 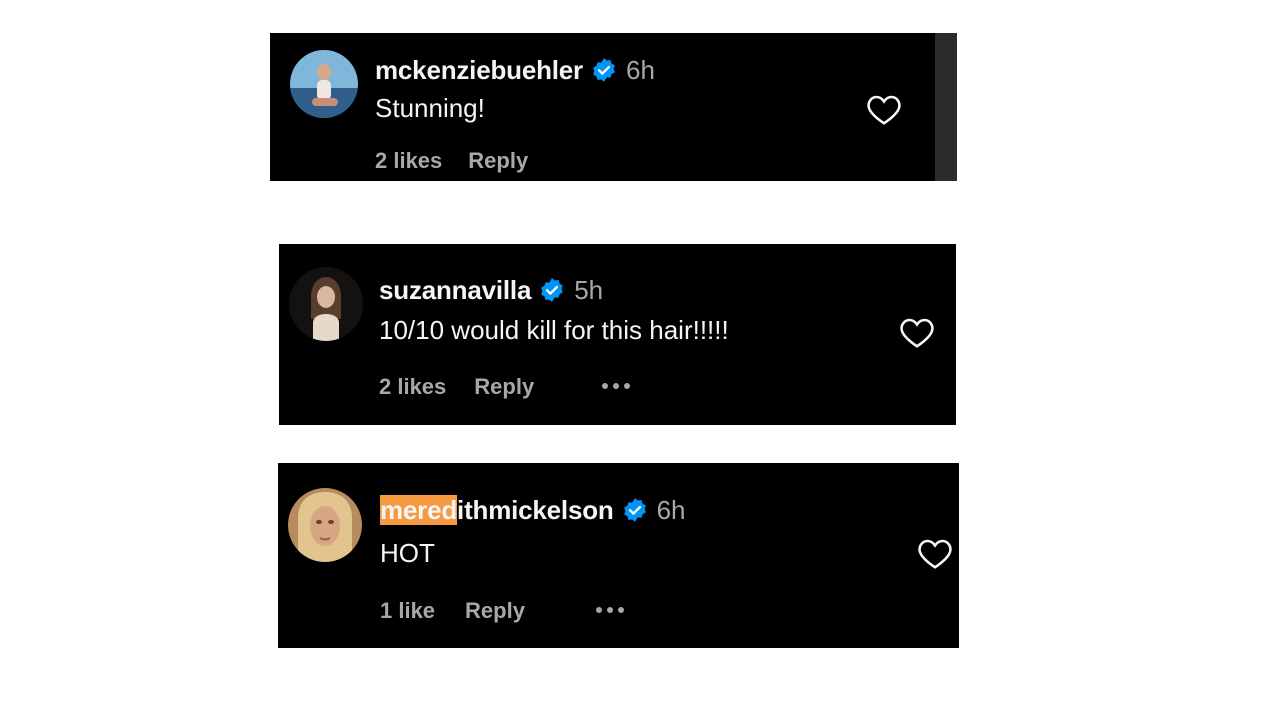 I want to click on scrollbar, so click(x=946, y=107).